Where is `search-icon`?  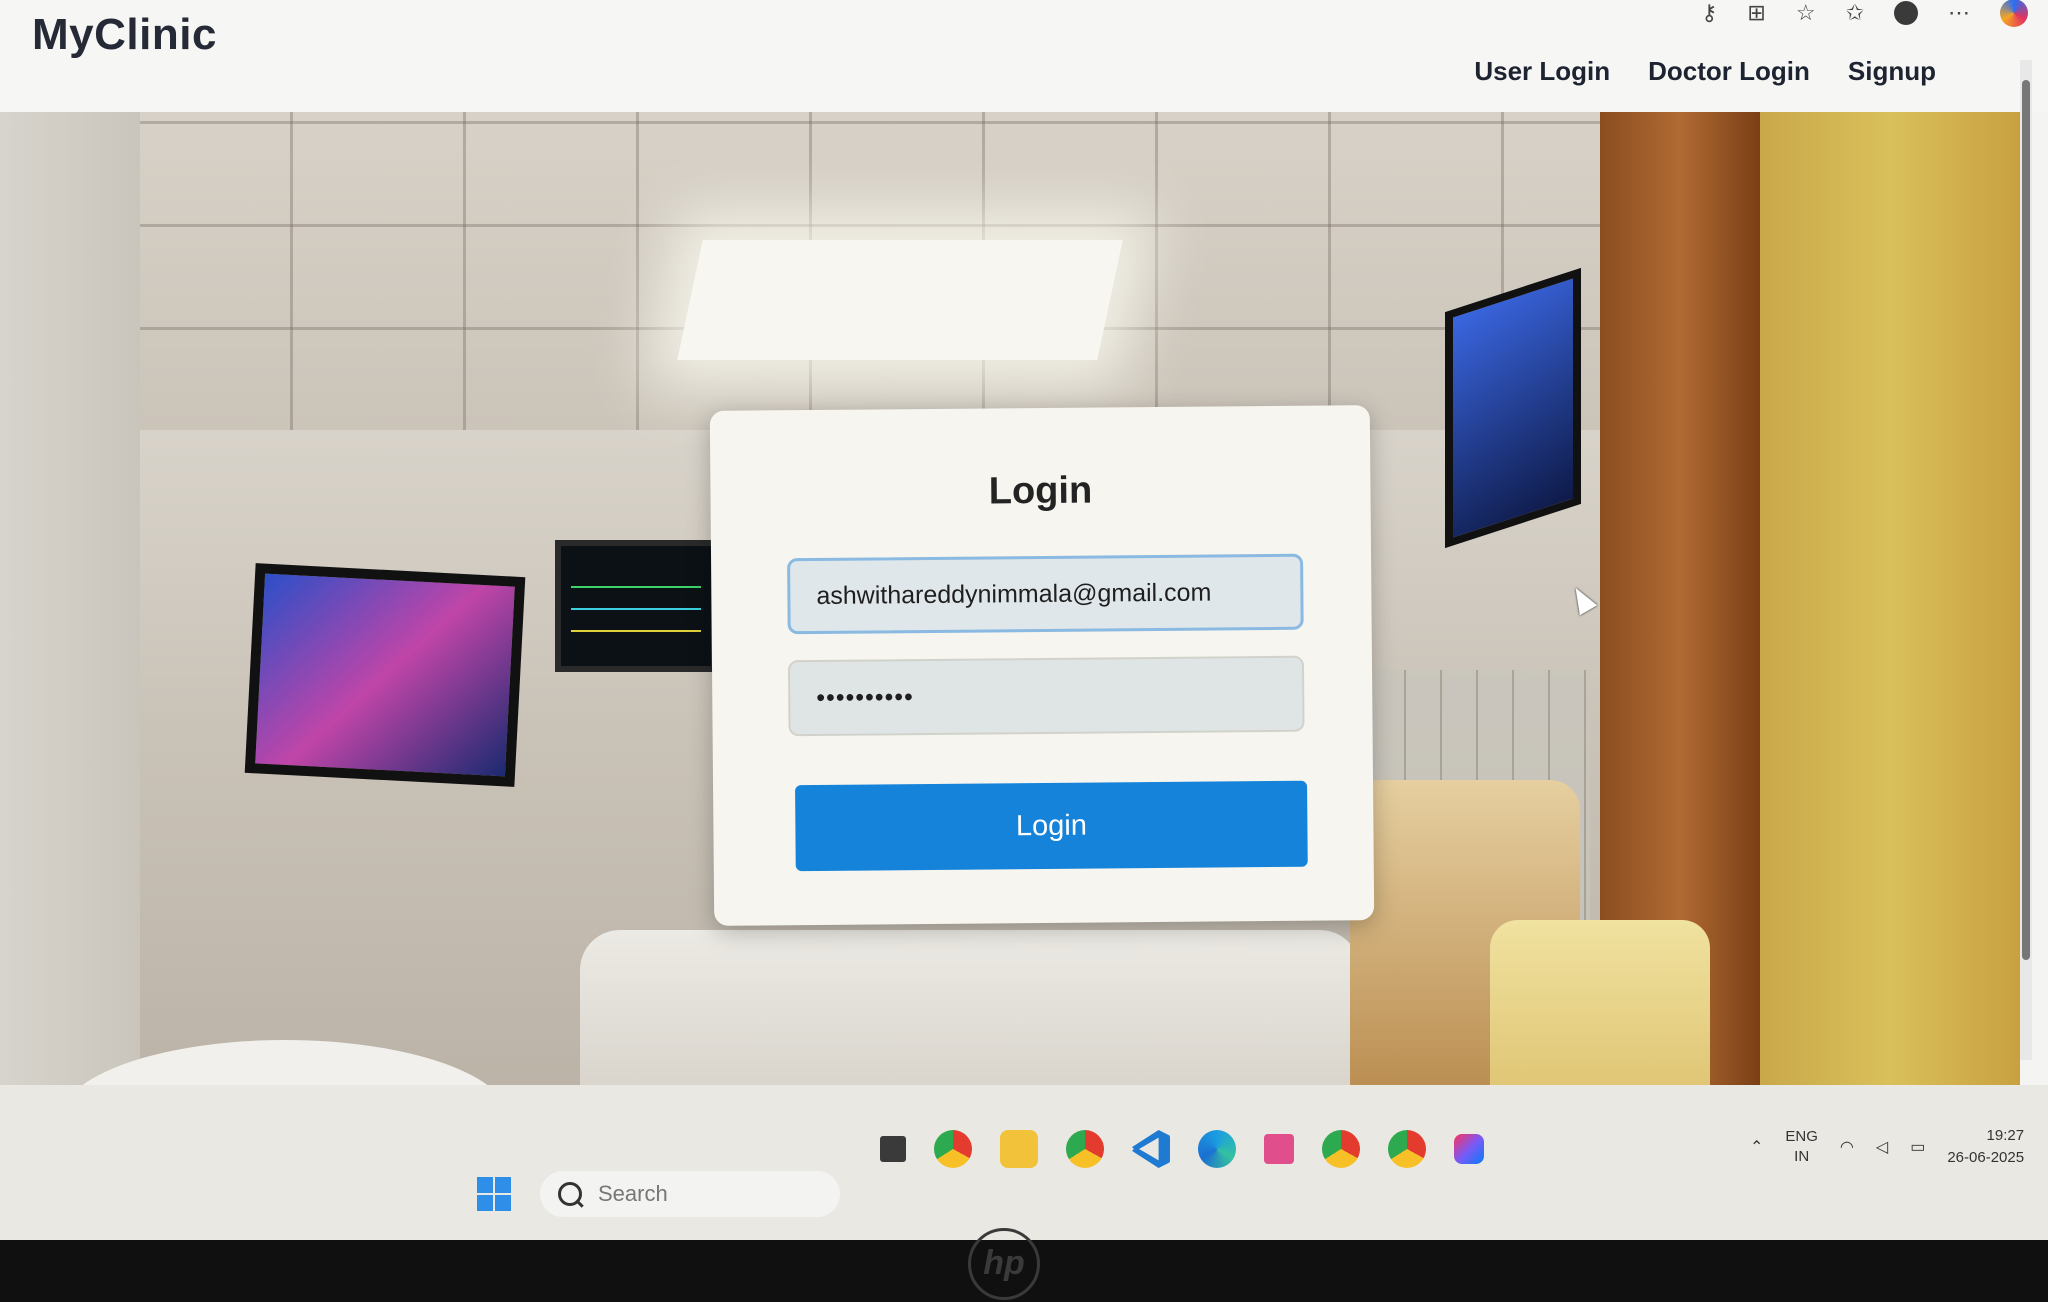
search-icon is located at coordinates (570, 1194).